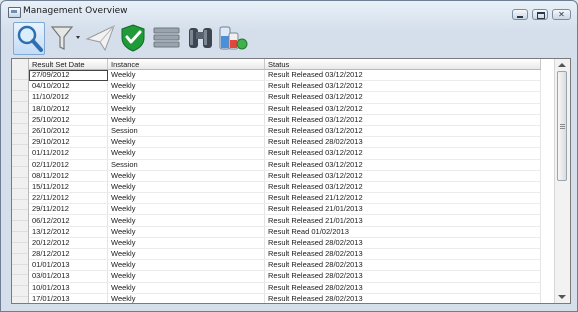  I want to click on cell-result-set-date: 25/10/2012, so click(68, 120).